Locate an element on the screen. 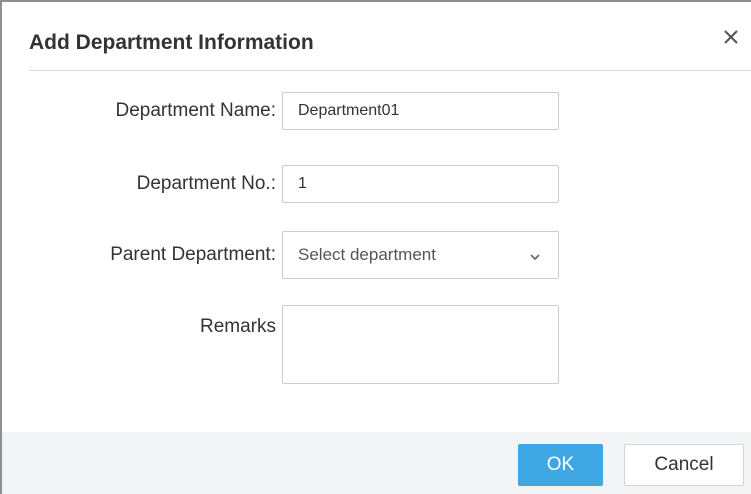 The height and width of the screenshot is (494, 751). dialog-header: Add Department Information is located at coordinates (376, 36).